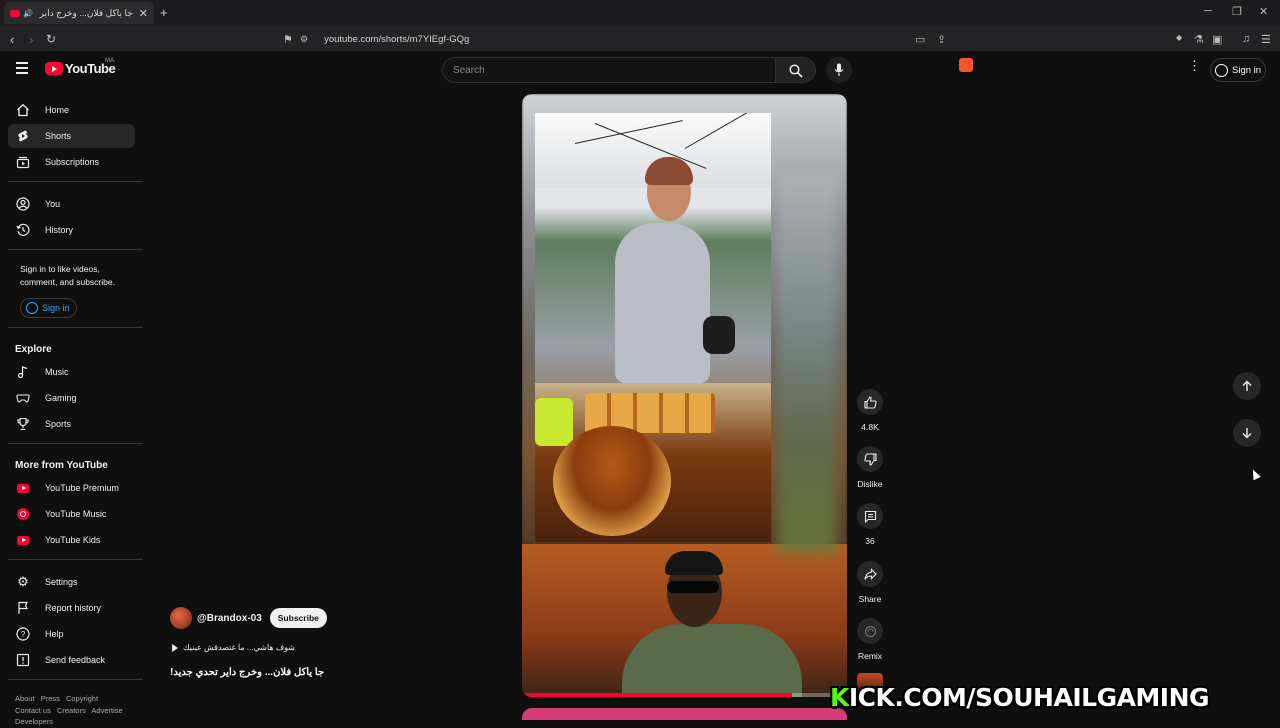 The image size is (1280, 728). I want to click on footer-link-creators: Creators, so click(71, 710).